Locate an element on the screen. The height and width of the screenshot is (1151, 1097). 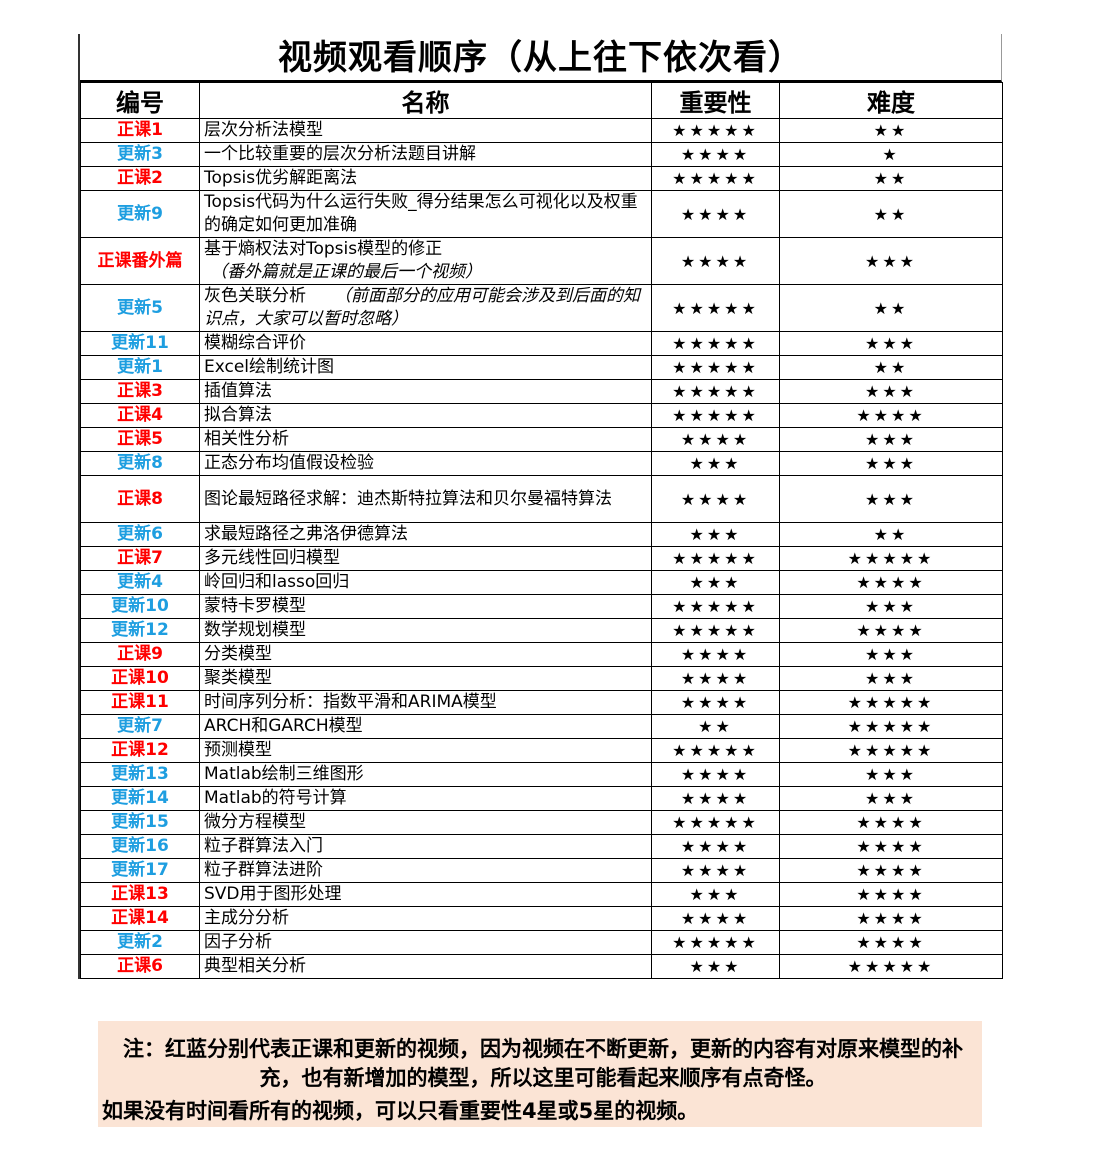
video-code: 正课7 is located at coordinates (140, 558).